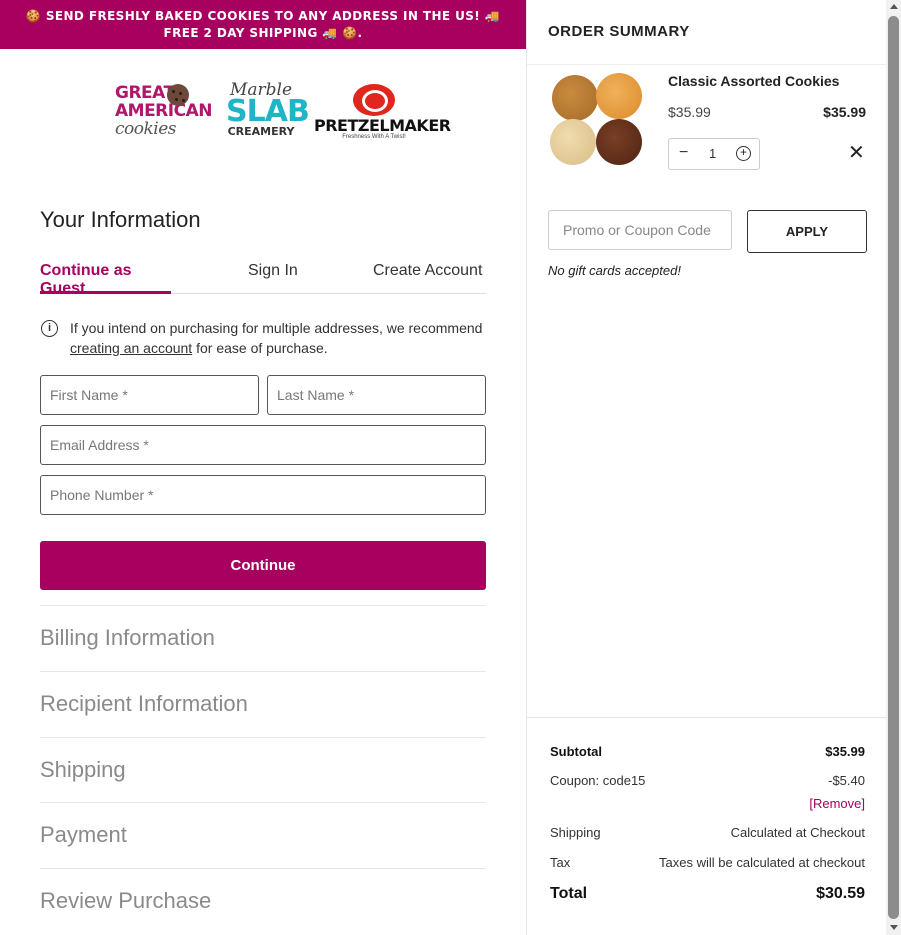  Describe the element at coordinates (614, 270) in the screenshot. I see `gift-card-note: No gift cards accepted!` at that location.